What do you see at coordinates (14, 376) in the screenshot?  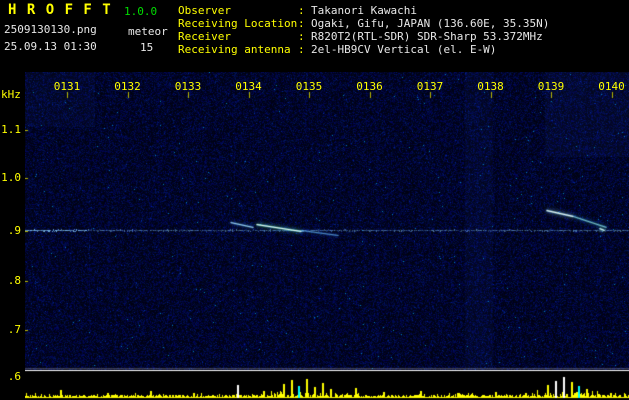 I see `freq-tick-.6: .6` at bounding box center [14, 376].